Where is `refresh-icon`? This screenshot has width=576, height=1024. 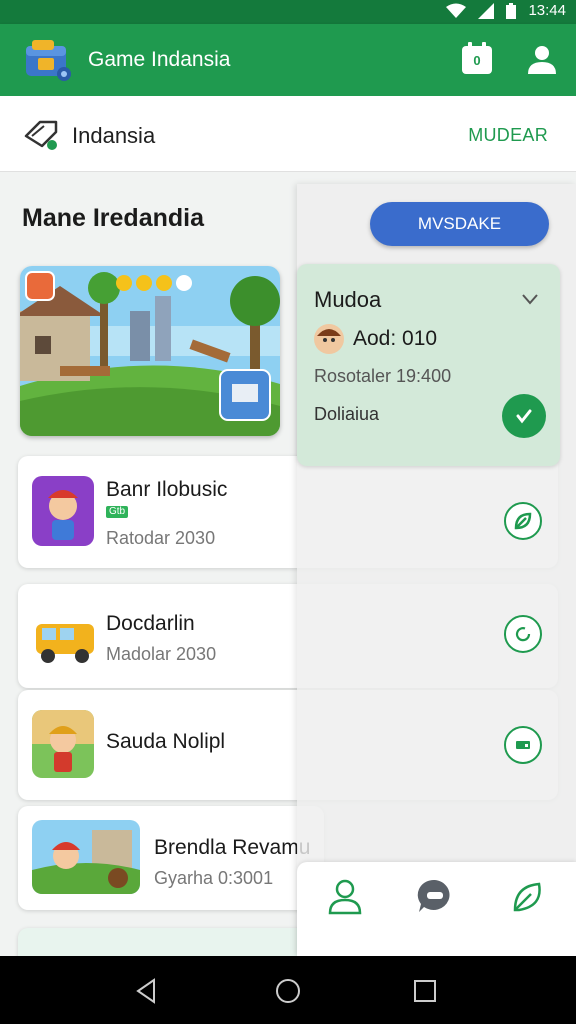
refresh-icon is located at coordinates (523, 634).